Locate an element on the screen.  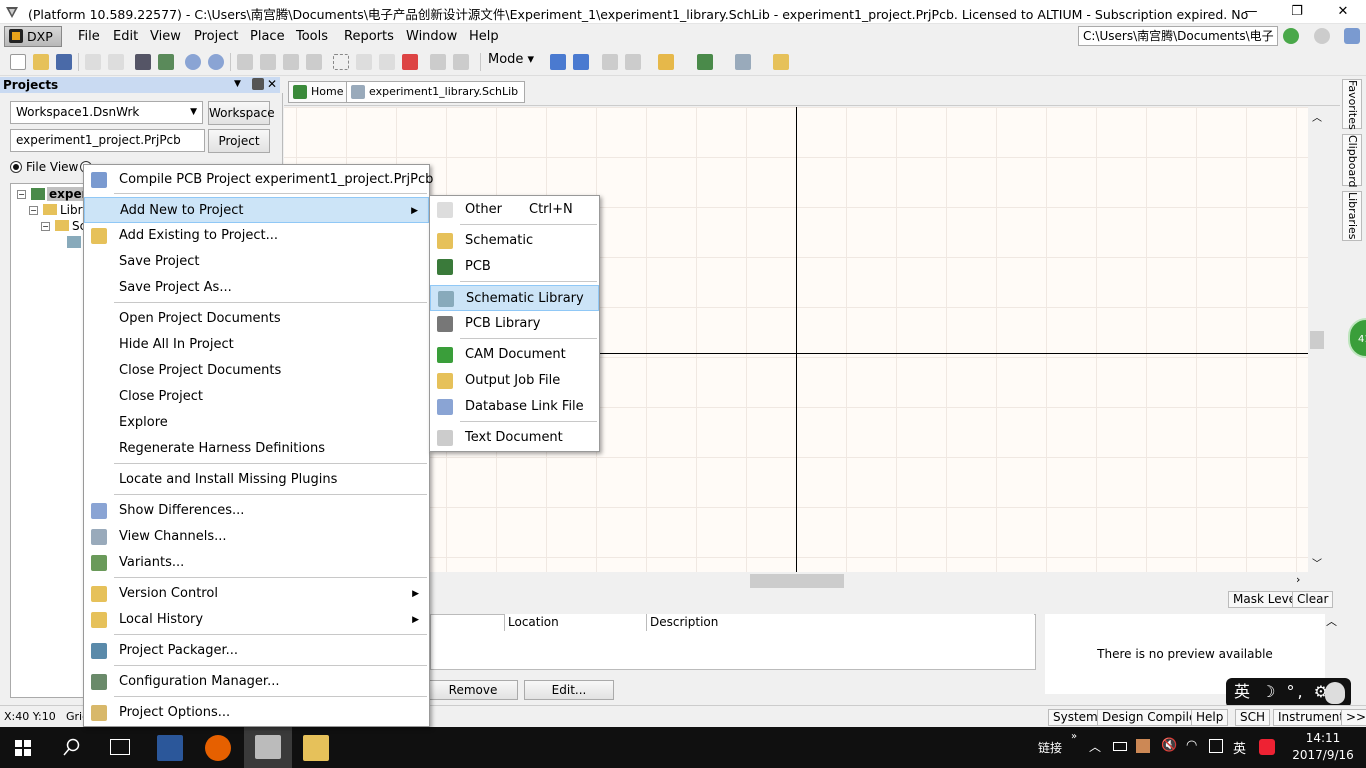
horizontal-scroll-thumb is located at coordinates (797, 581).